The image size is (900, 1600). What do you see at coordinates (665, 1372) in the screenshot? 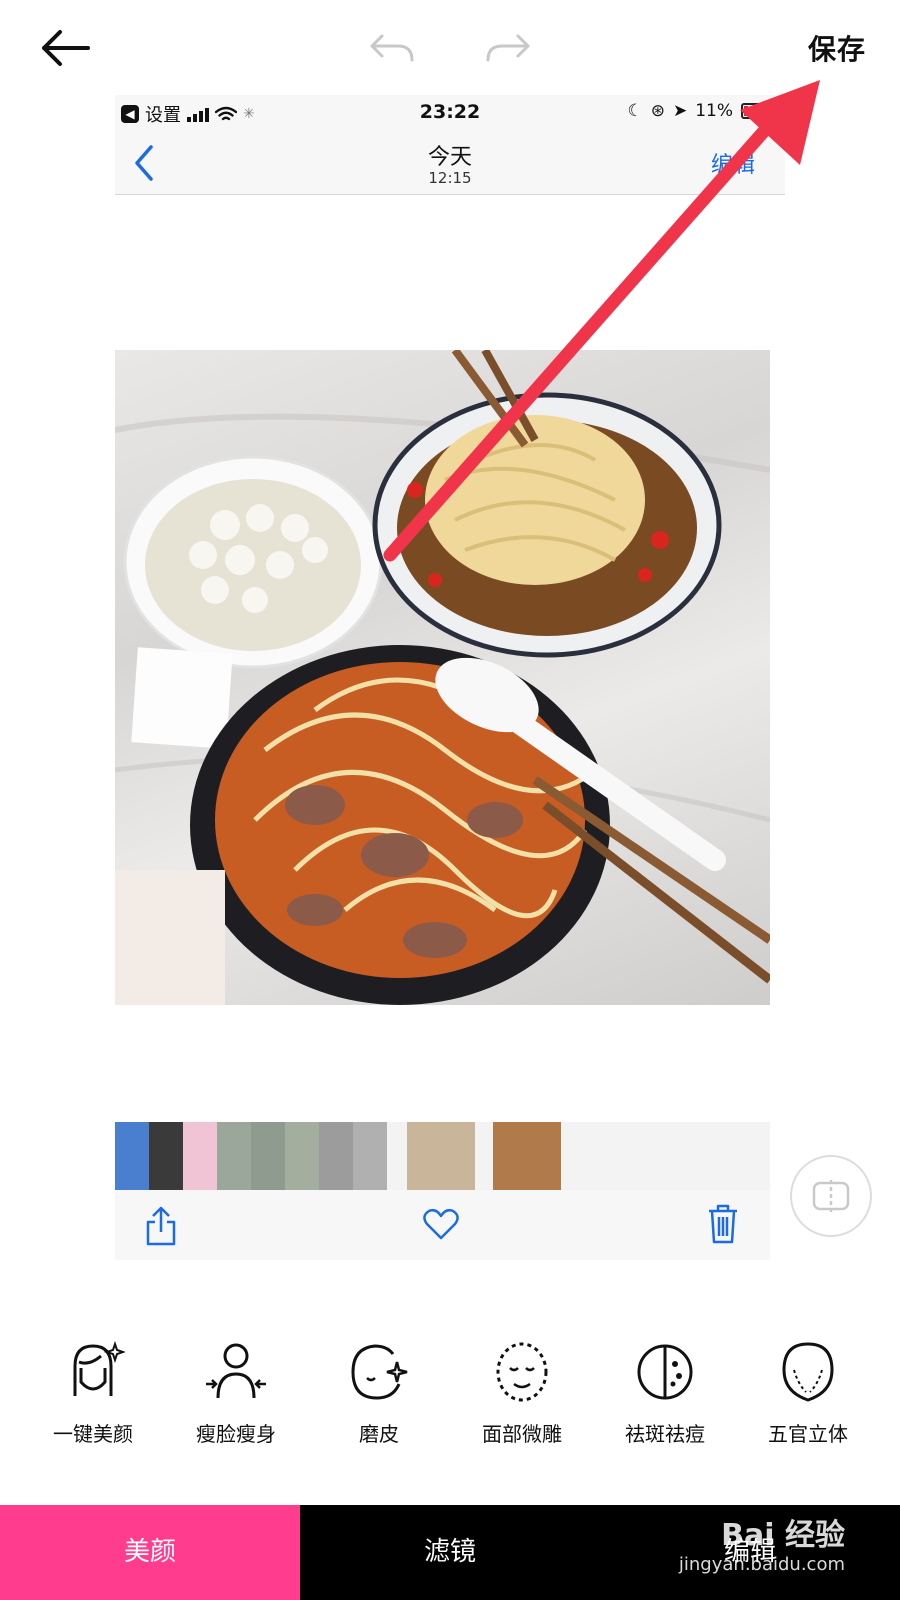
I see `spot-removal-icon` at bounding box center [665, 1372].